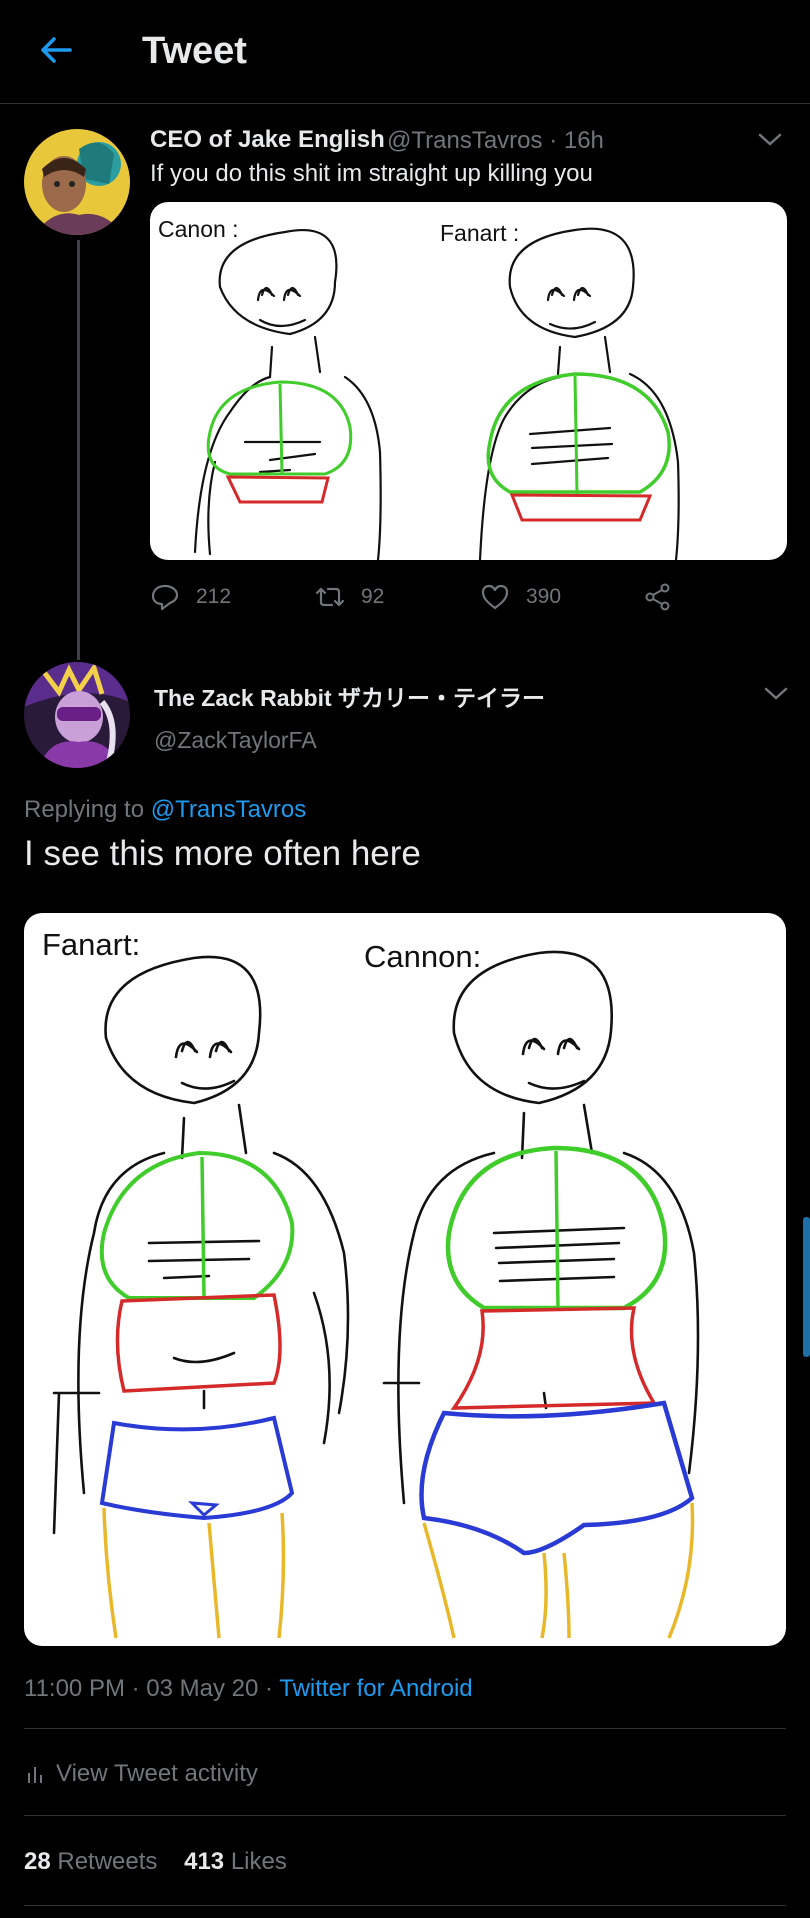  I want to click on like-count: 390, so click(544, 596).